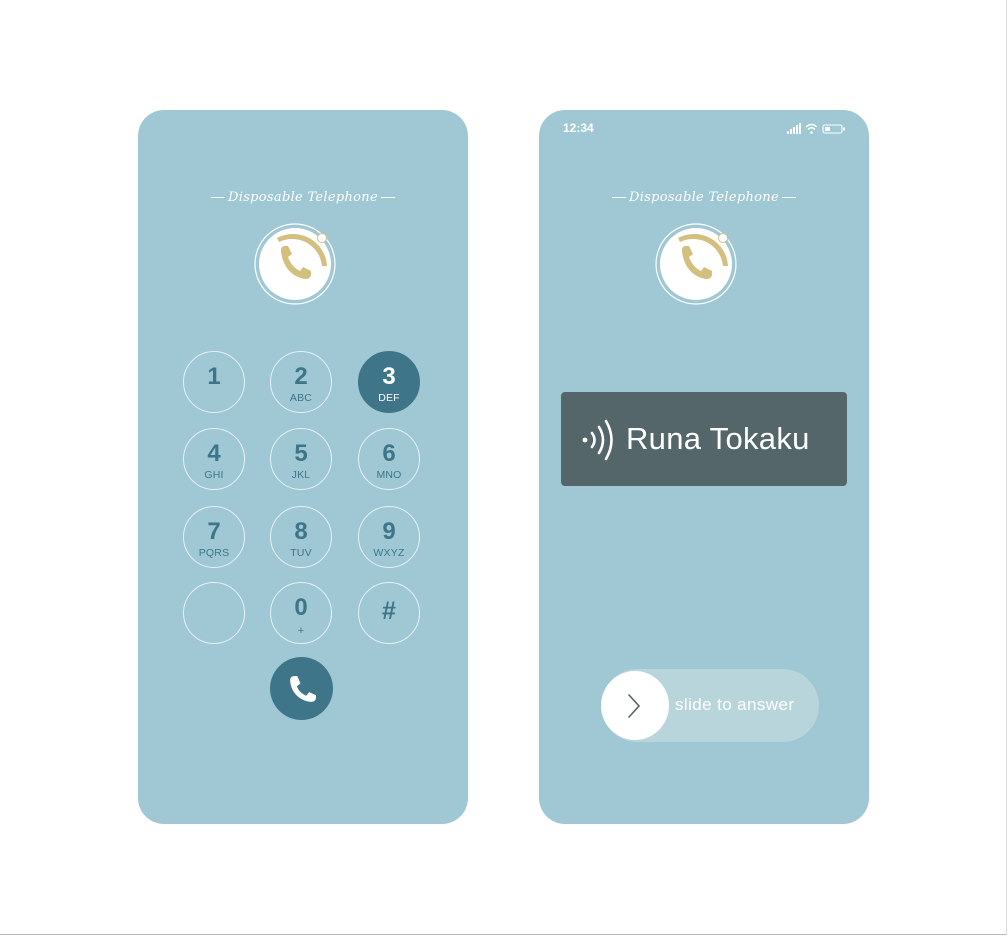  I want to click on key-digit: 2, so click(301, 376).